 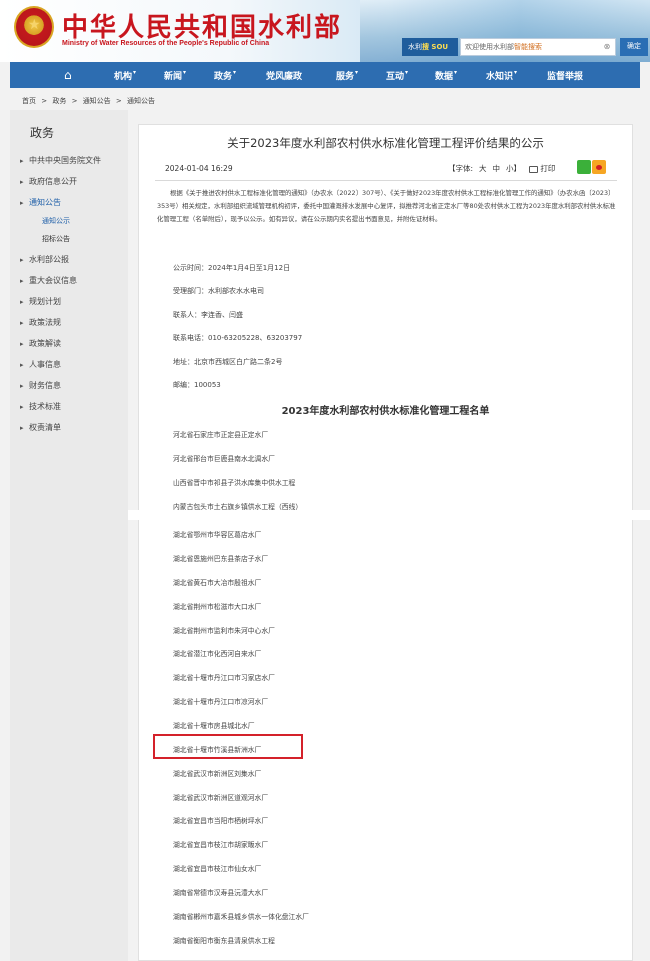 What do you see at coordinates (60, 343) in the screenshot?
I see `sidebar-item-jiedu: ▸ 政策解读` at bounding box center [60, 343].